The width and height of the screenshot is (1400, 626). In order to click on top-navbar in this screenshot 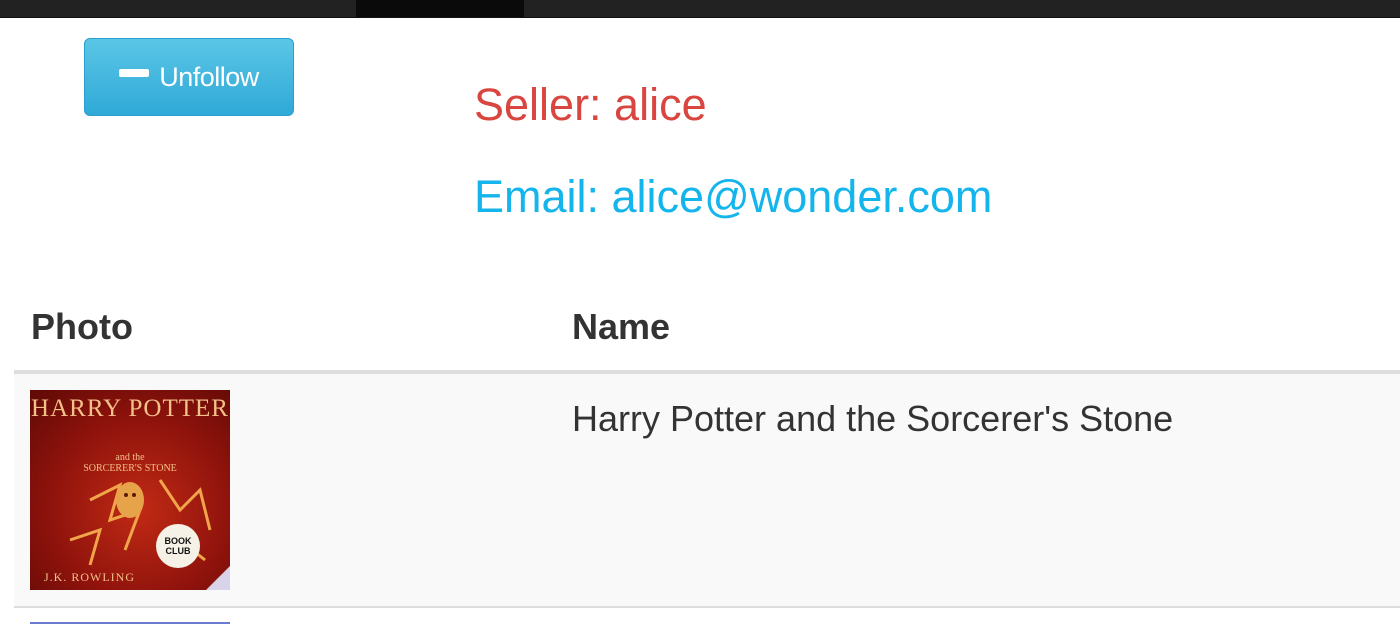, I will do `click(700, 9)`.